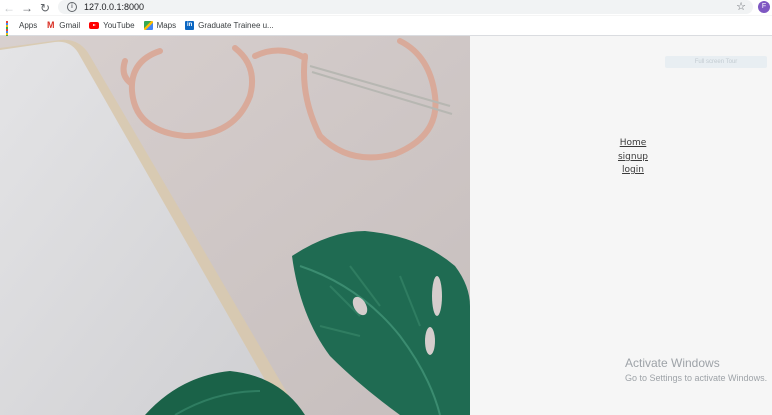 This screenshot has width=772, height=415. What do you see at coordinates (405, 7) in the screenshot?
I see `address-bar: i 127.0.0.1:8000 ☆` at bounding box center [405, 7].